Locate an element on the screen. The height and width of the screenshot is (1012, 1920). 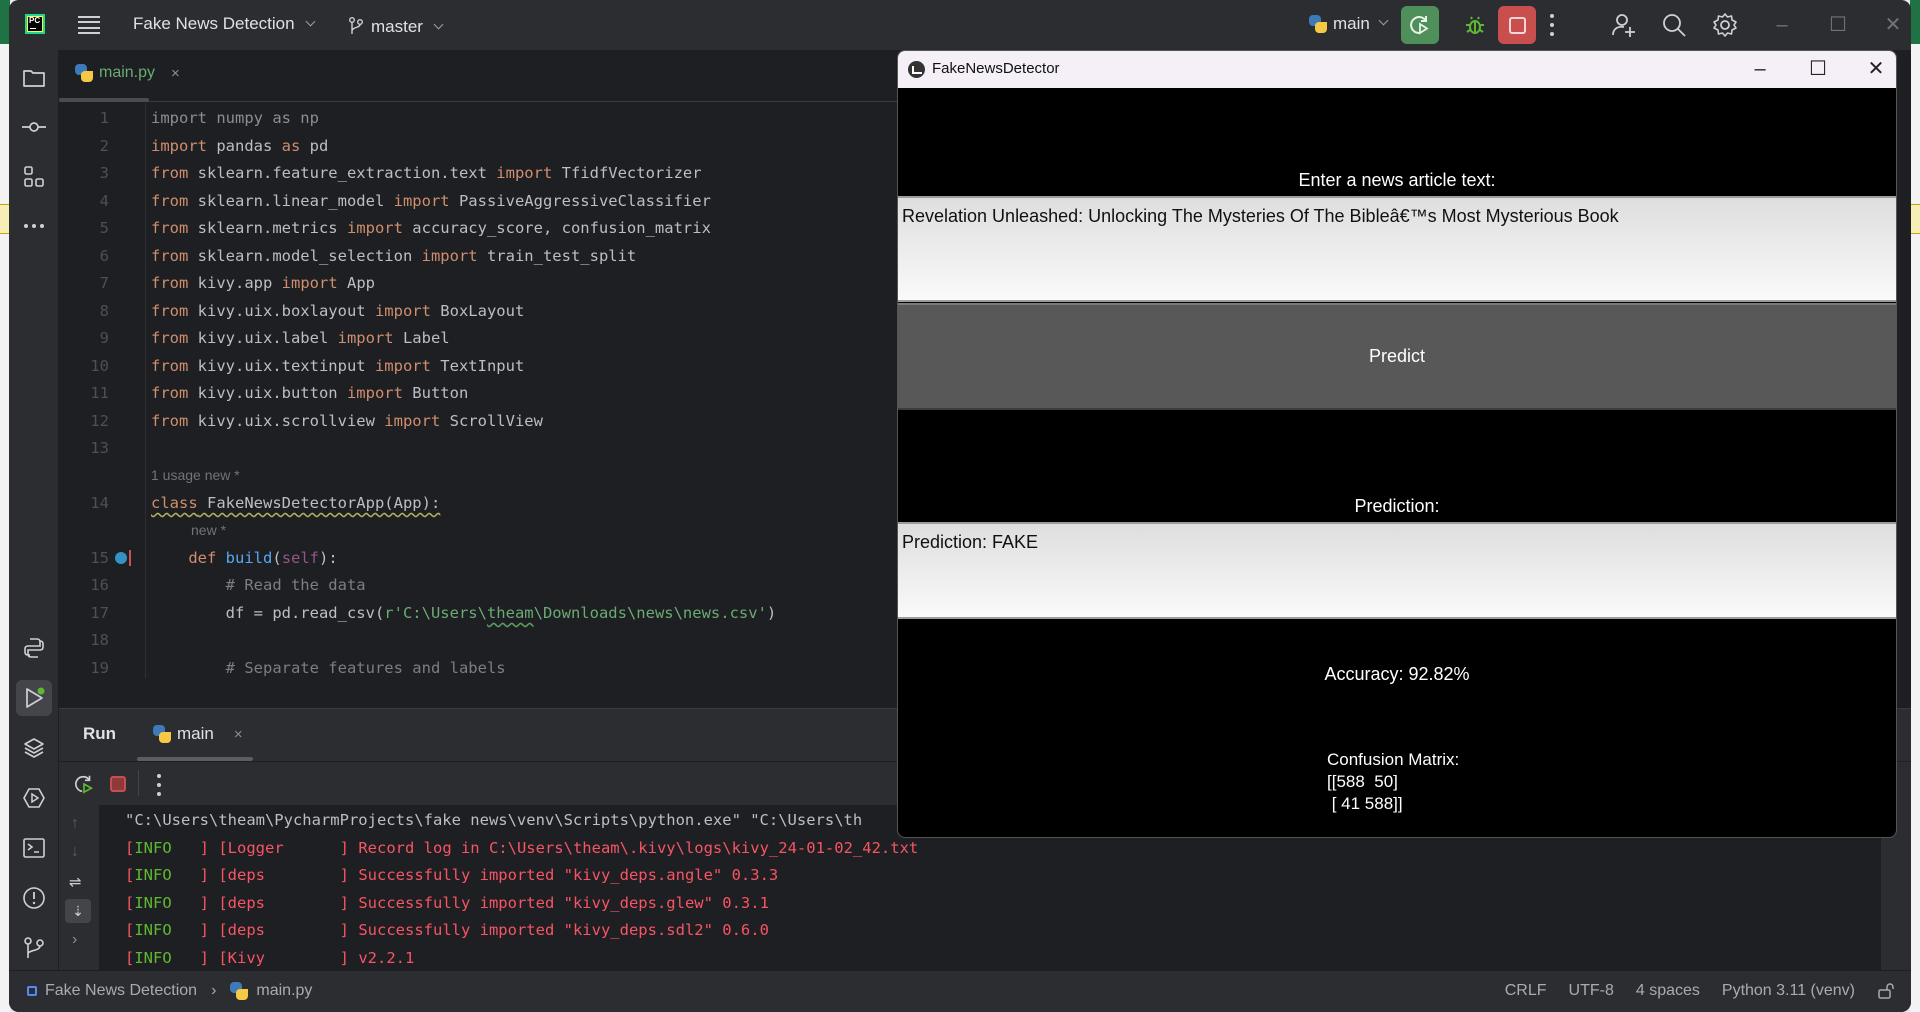
services-icon is located at coordinates (34, 798).